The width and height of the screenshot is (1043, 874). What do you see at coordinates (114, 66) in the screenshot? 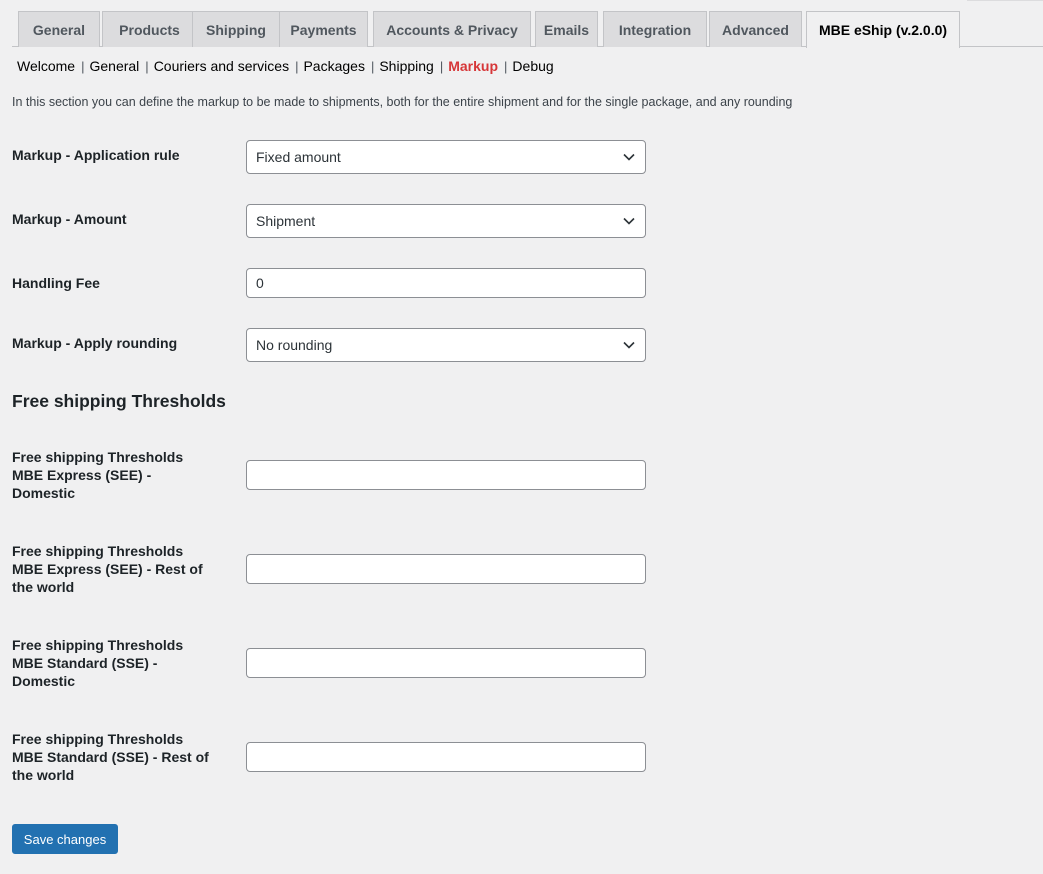
I see `subnav-item-general: General` at bounding box center [114, 66].